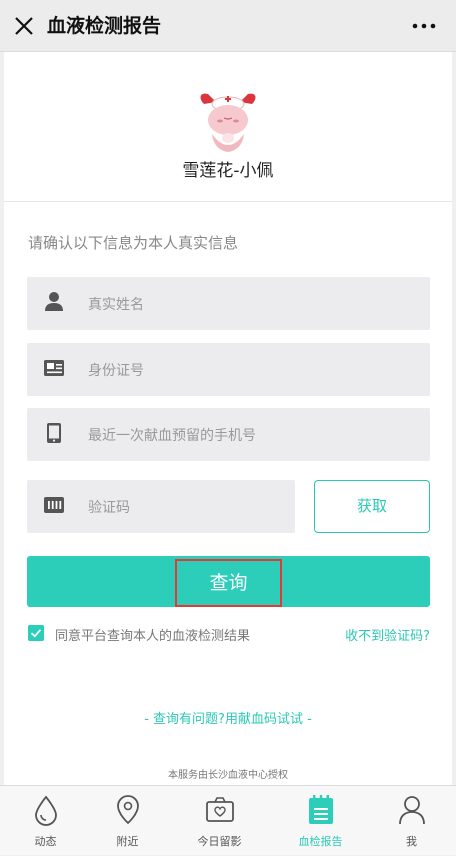 This screenshot has height=856, width=456. I want to click on page-title: 血液检测报告, so click(104, 26).